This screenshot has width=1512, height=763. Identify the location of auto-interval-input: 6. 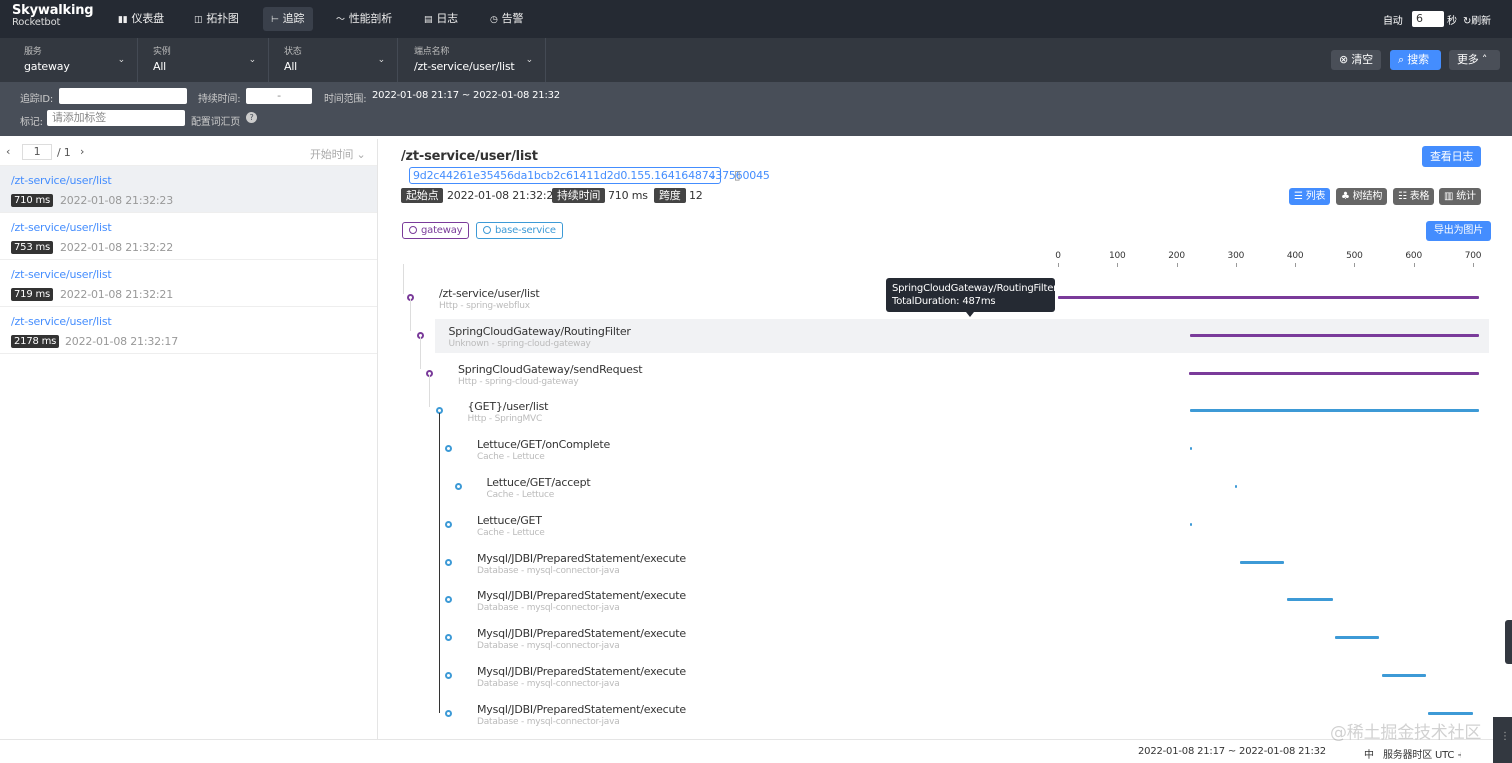
(1428, 19).